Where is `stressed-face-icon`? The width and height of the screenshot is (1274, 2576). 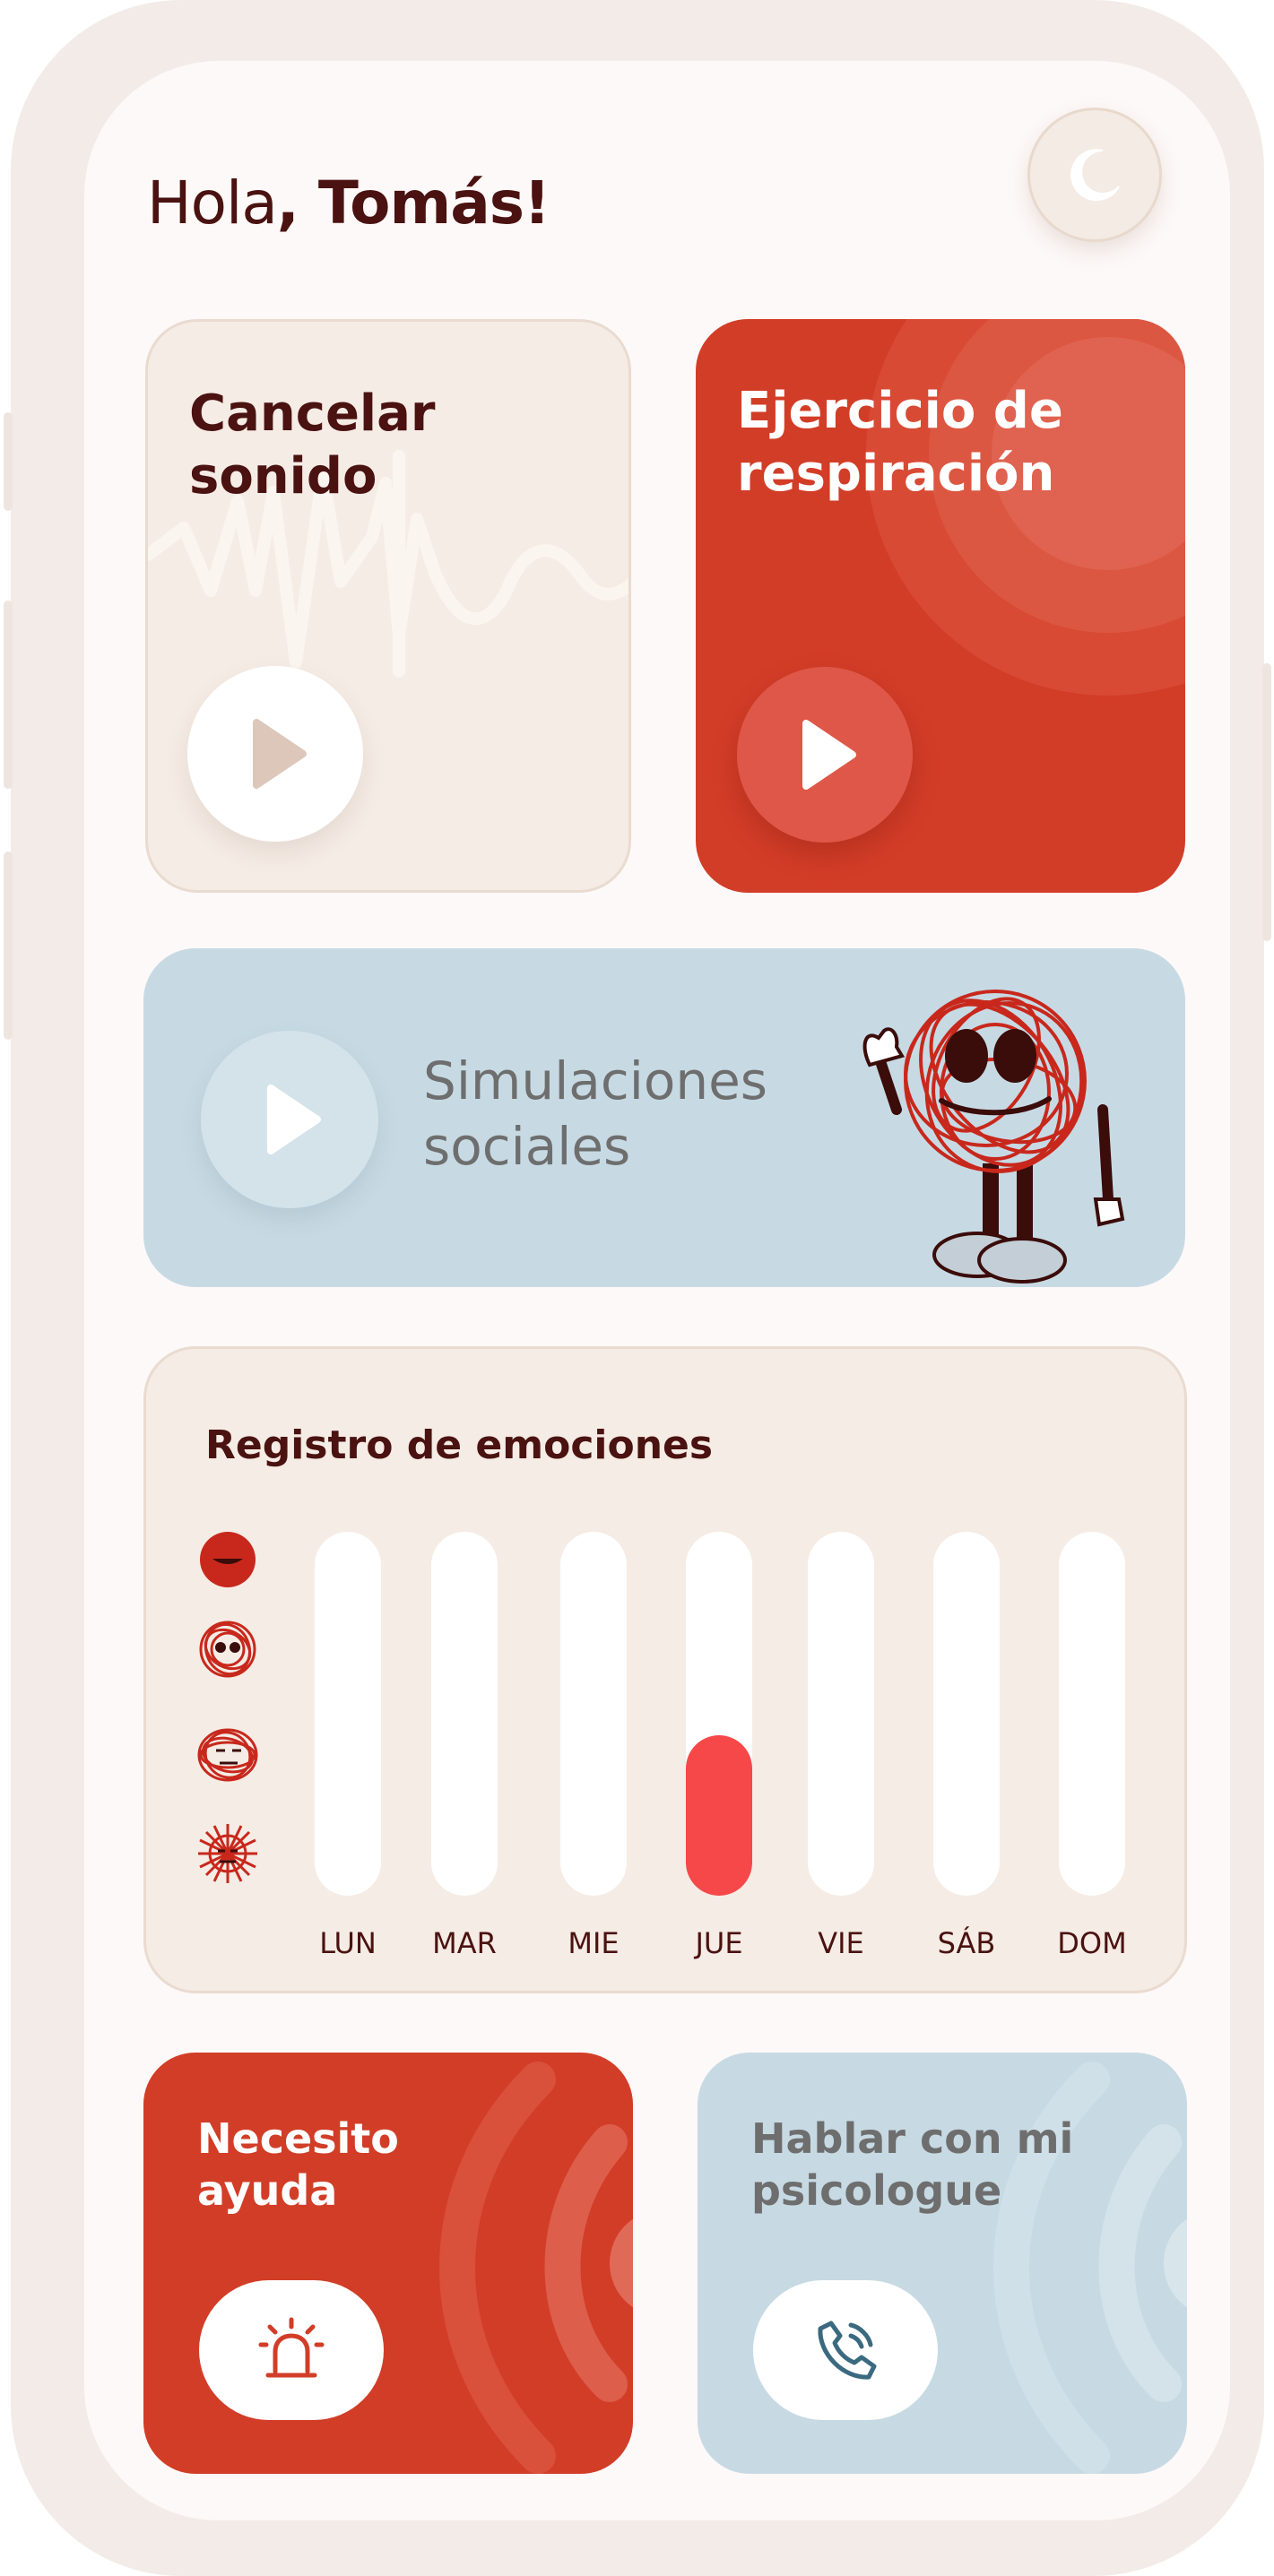
stressed-face-icon is located at coordinates (227, 1853).